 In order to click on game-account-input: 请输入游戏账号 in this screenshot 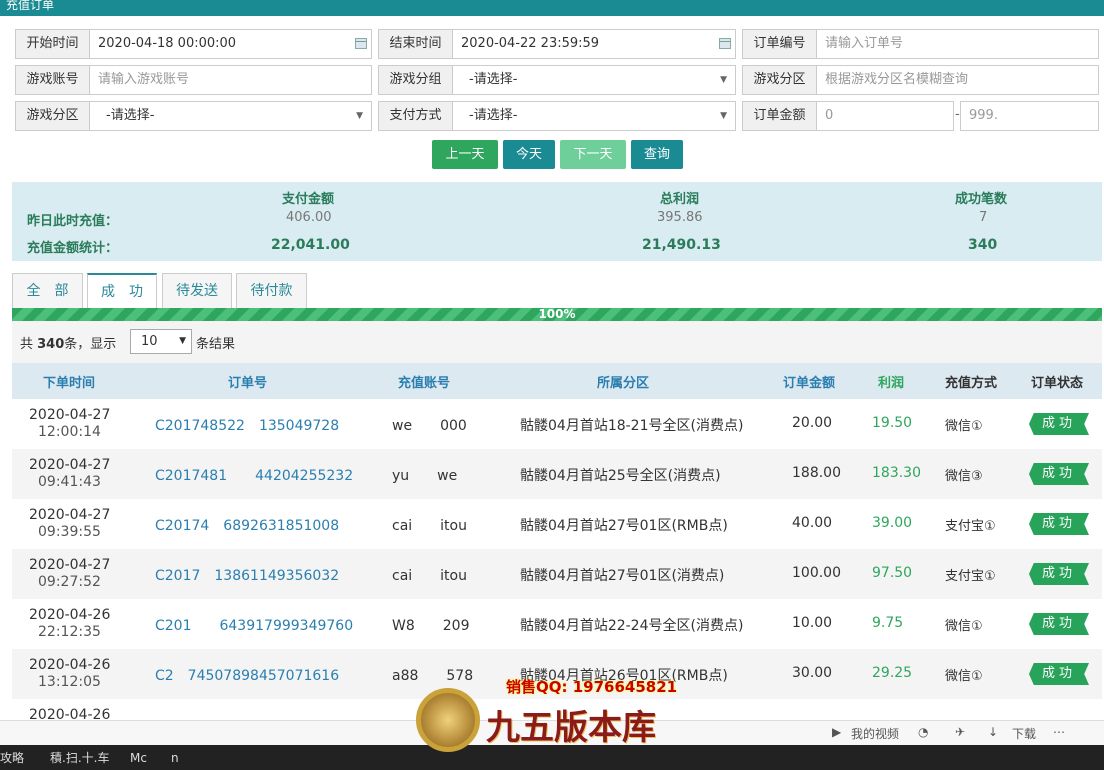, I will do `click(230, 80)`.